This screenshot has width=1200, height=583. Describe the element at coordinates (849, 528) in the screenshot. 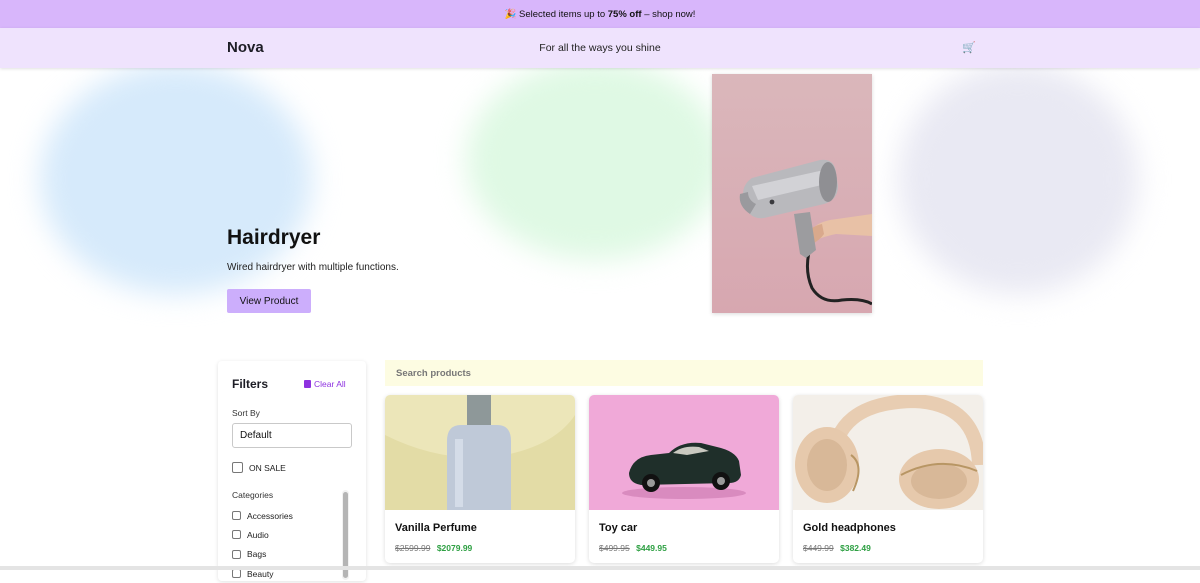

I see `product-name: Gold headphones` at that location.